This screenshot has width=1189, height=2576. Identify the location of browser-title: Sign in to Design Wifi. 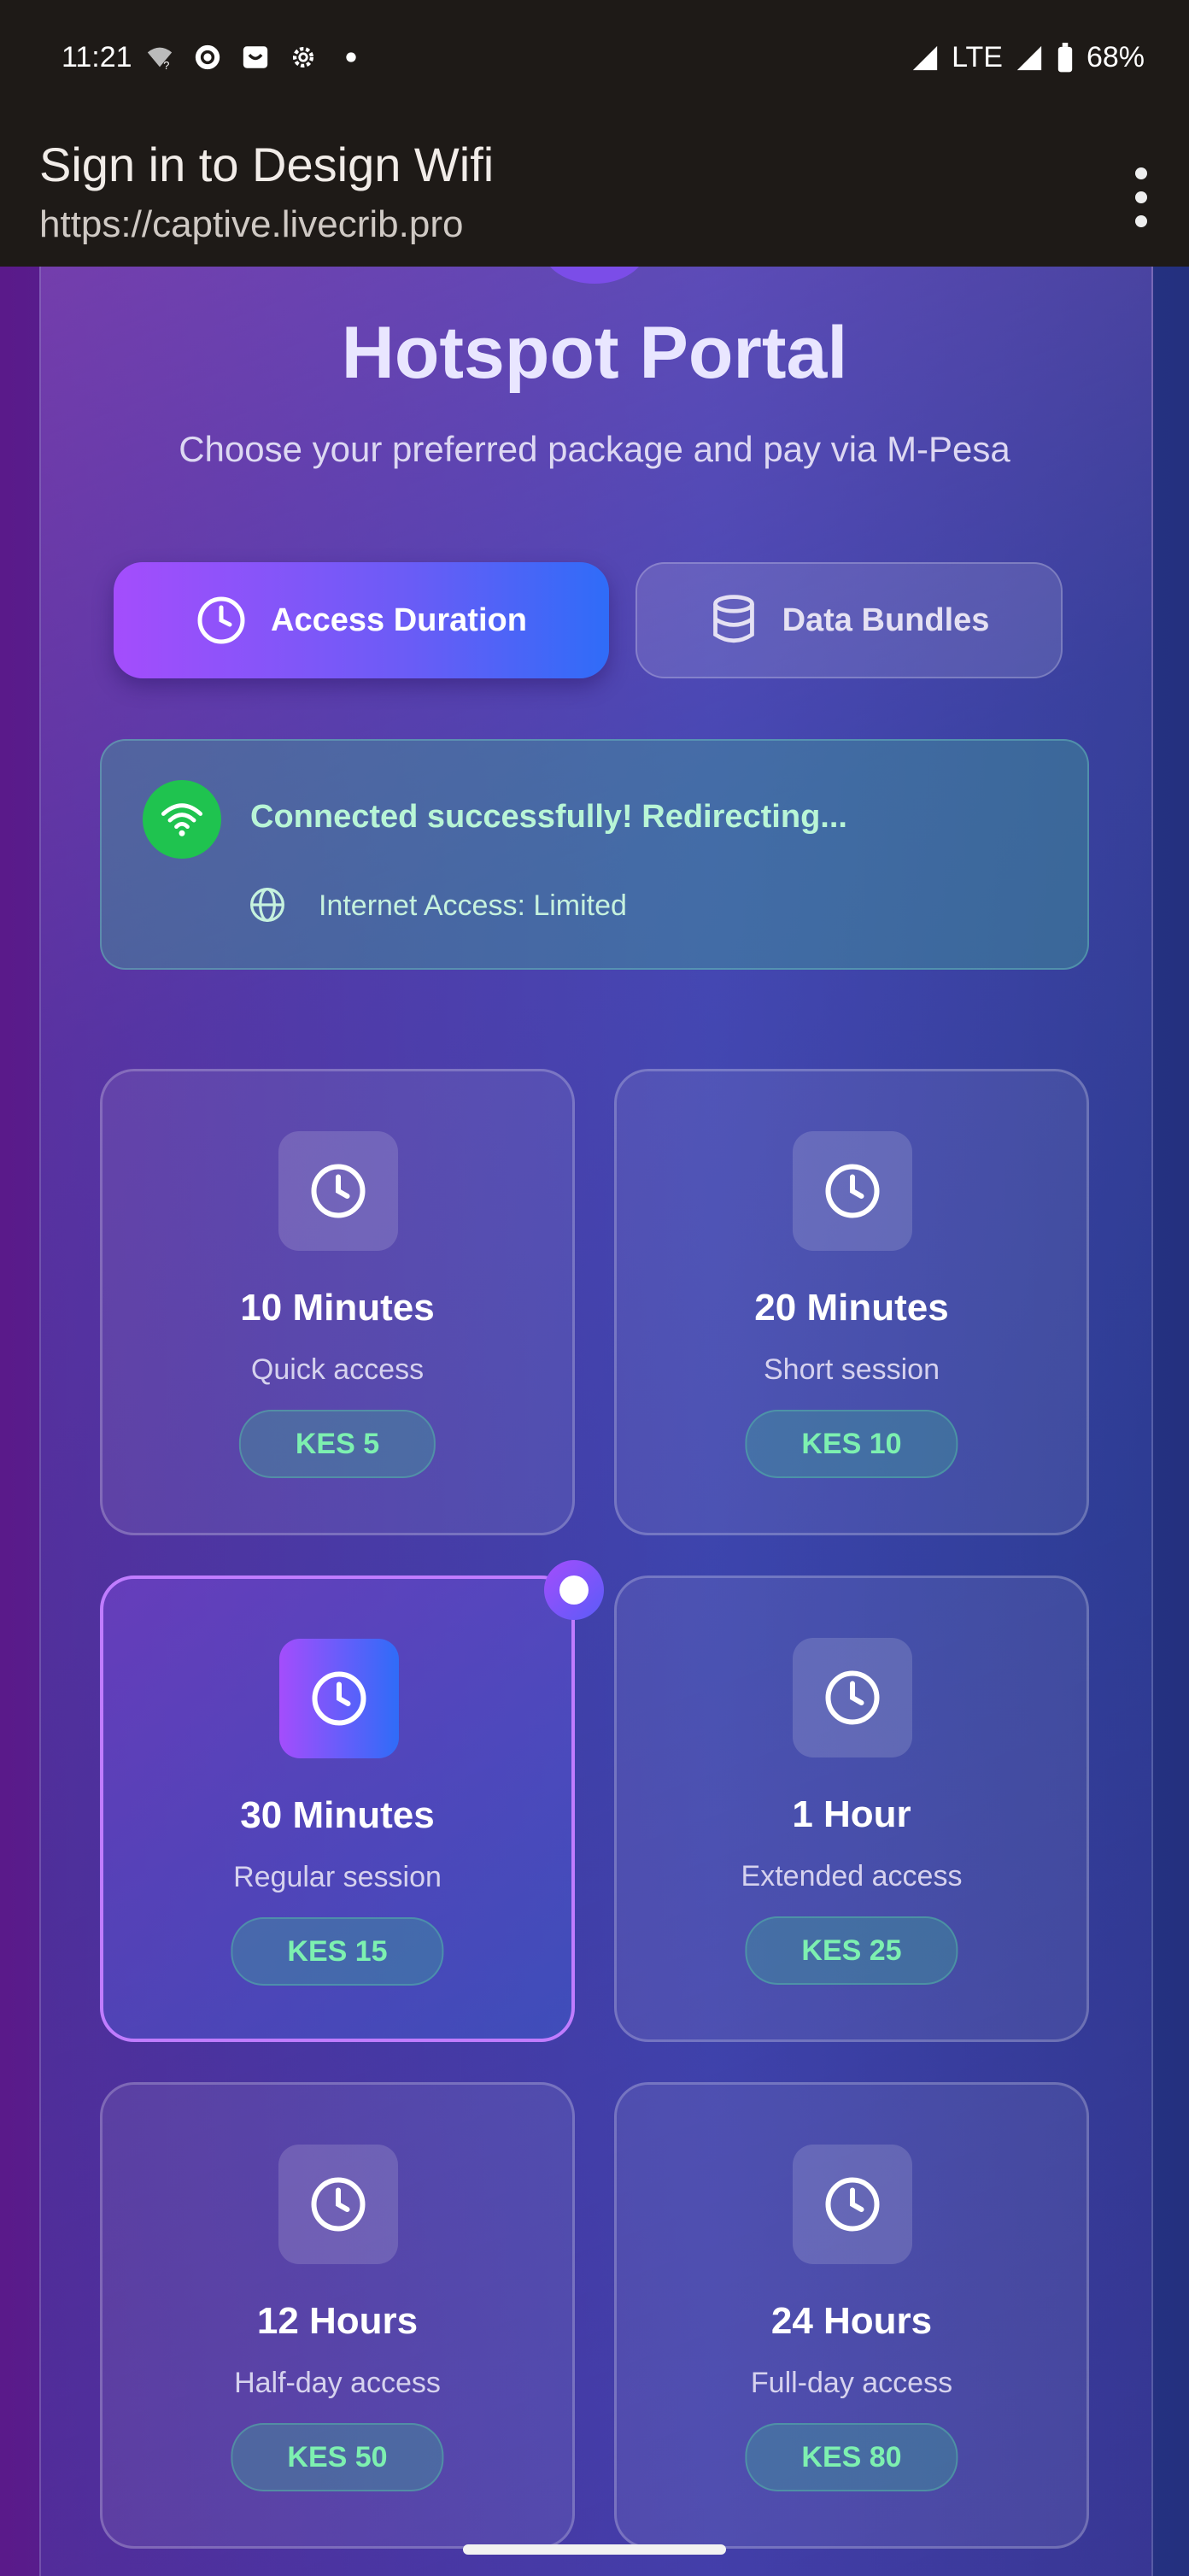
(267, 164).